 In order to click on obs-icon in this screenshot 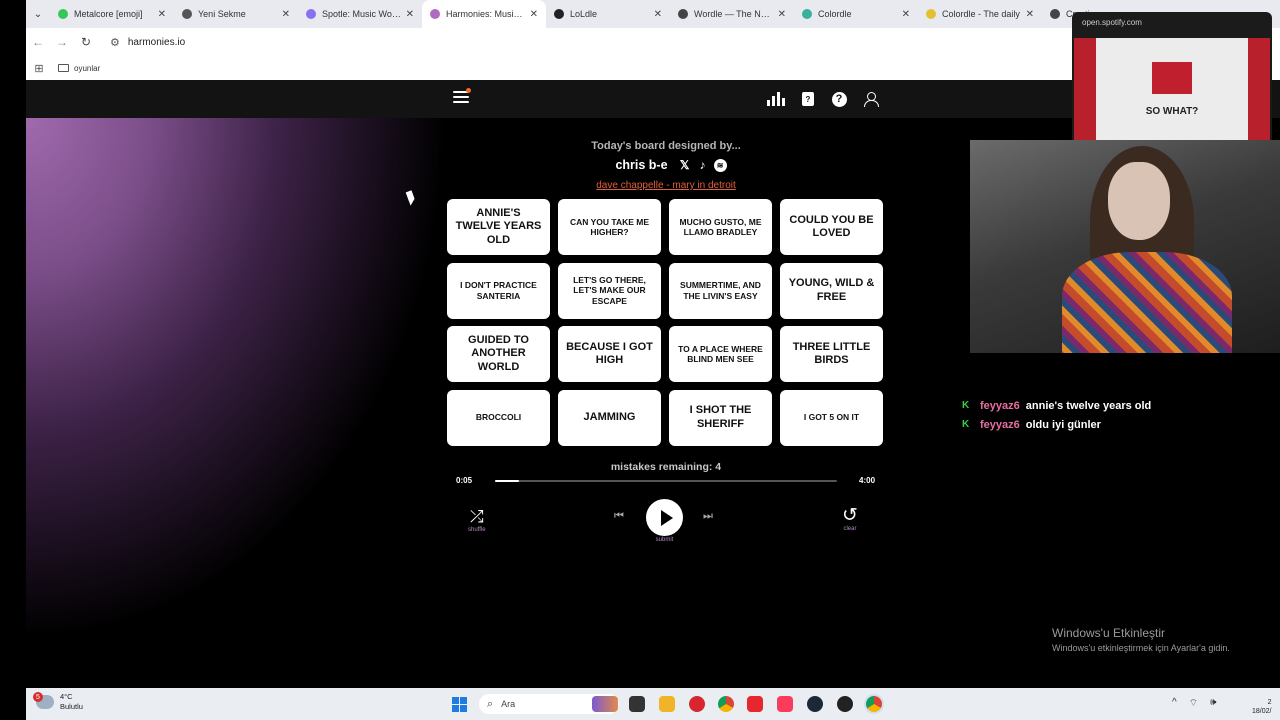, I will do `click(845, 704)`.